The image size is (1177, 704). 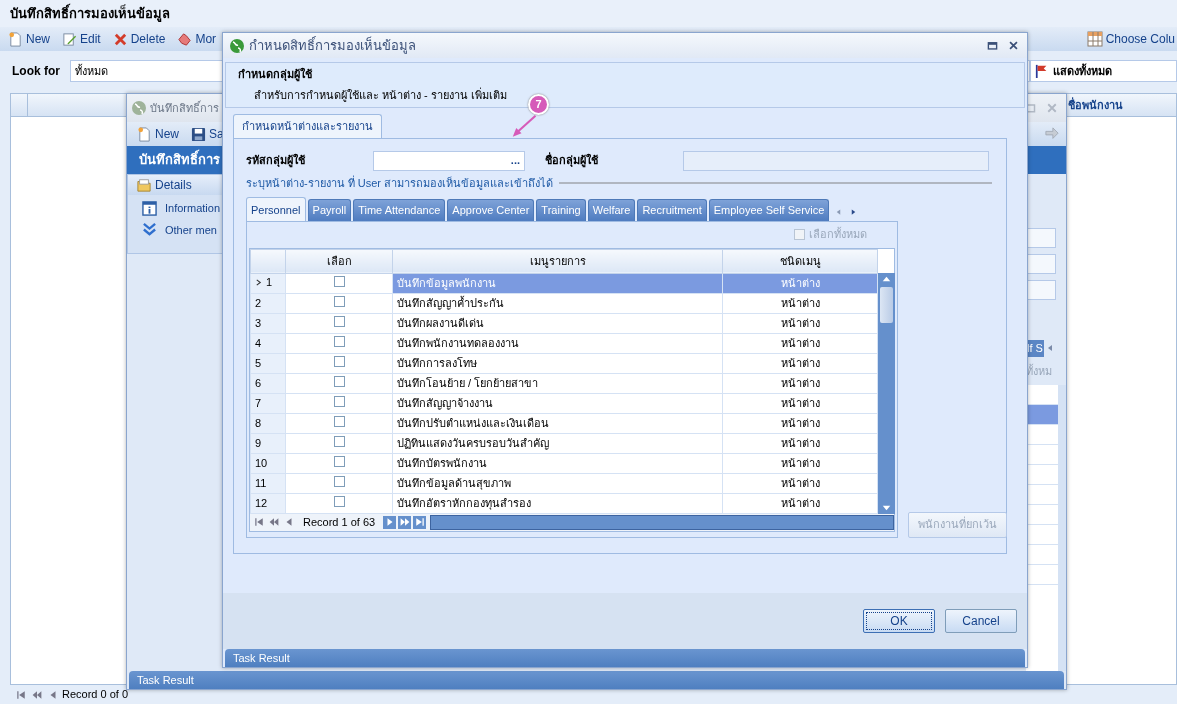 I want to click on column-header: เมนูรายการ, so click(x=557, y=261).